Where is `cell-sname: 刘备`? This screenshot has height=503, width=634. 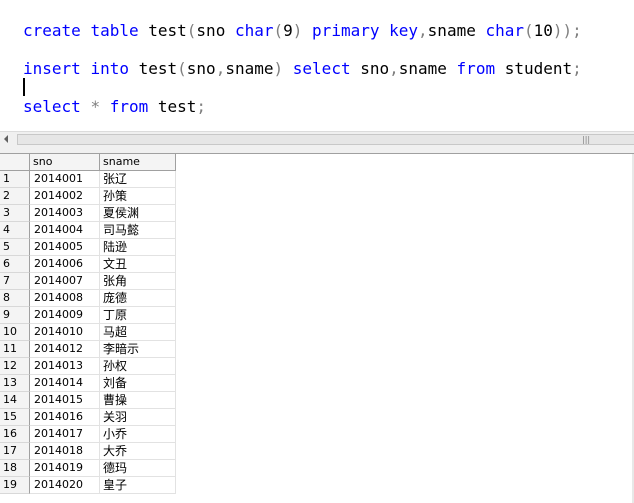
cell-sname: 刘备 is located at coordinates (138, 383).